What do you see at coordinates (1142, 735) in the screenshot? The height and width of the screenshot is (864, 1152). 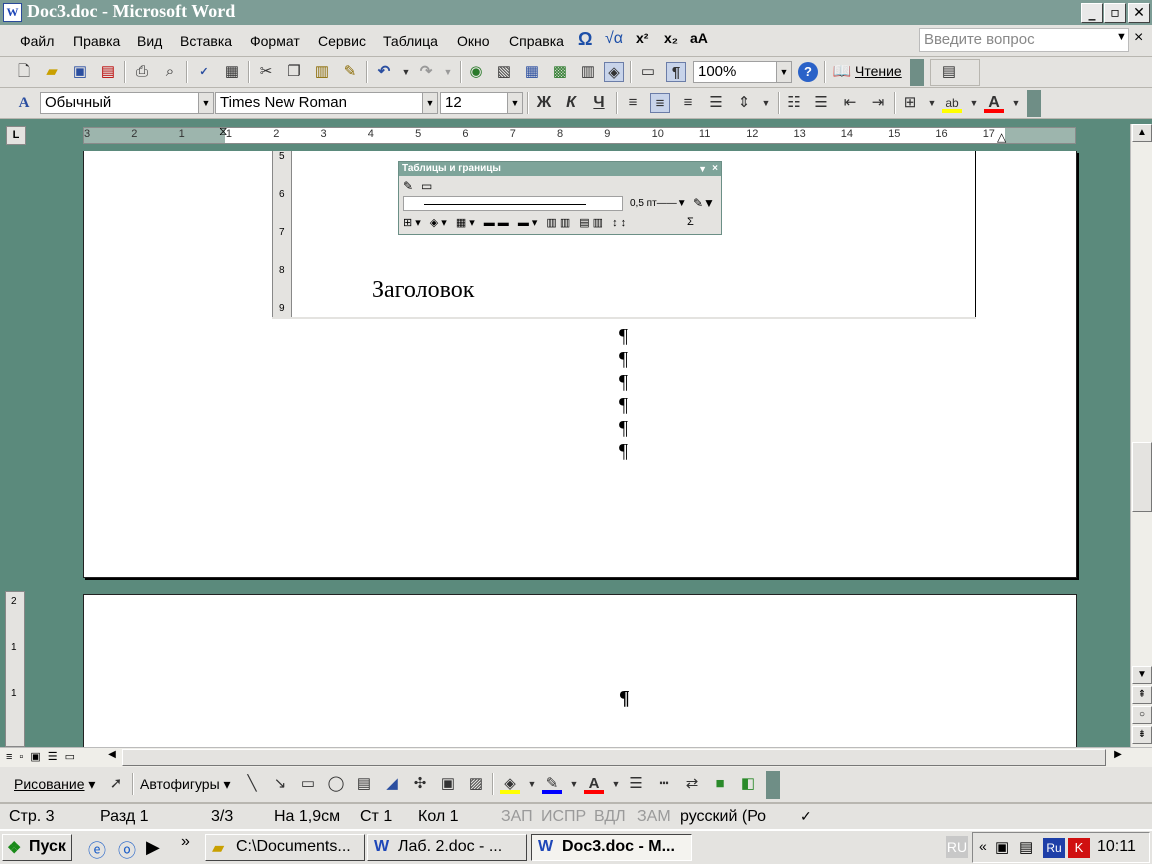 I see `next-page-button: ⇟` at bounding box center [1142, 735].